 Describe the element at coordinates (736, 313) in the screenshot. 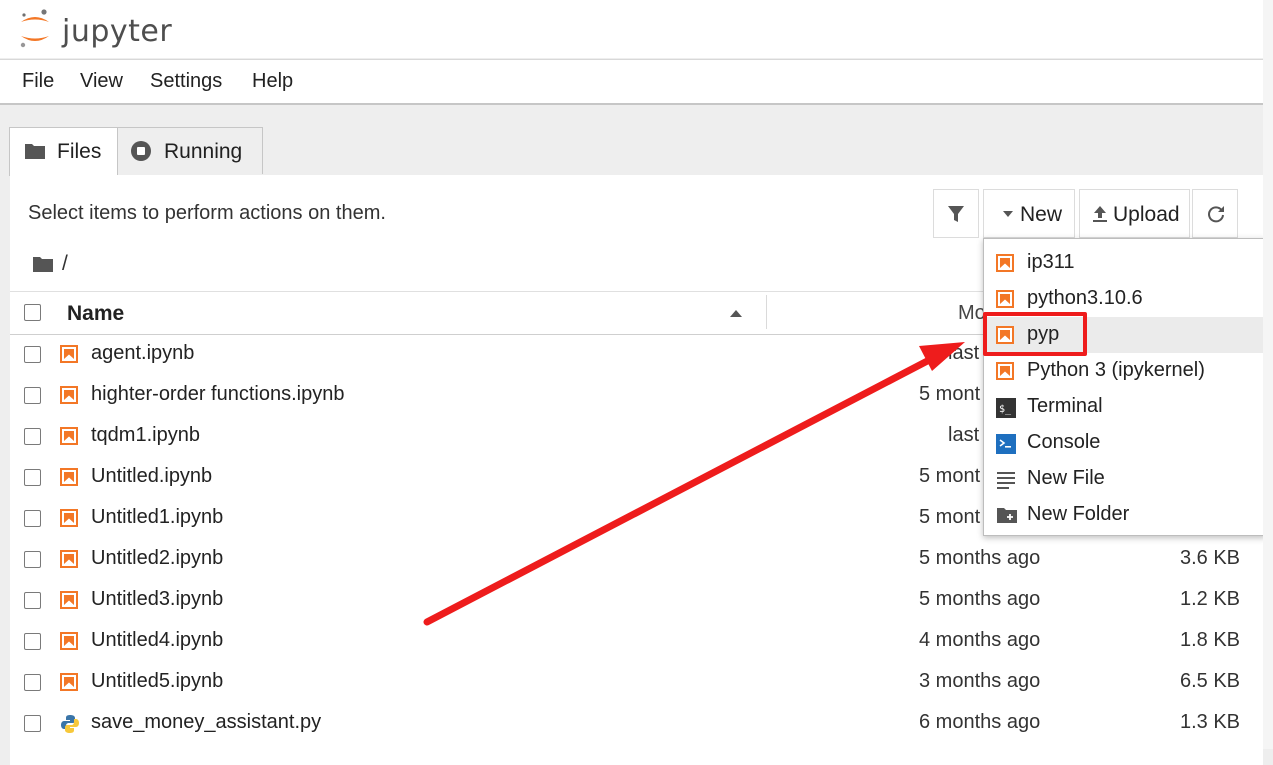

I see `sort-ascending-icon` at that location.